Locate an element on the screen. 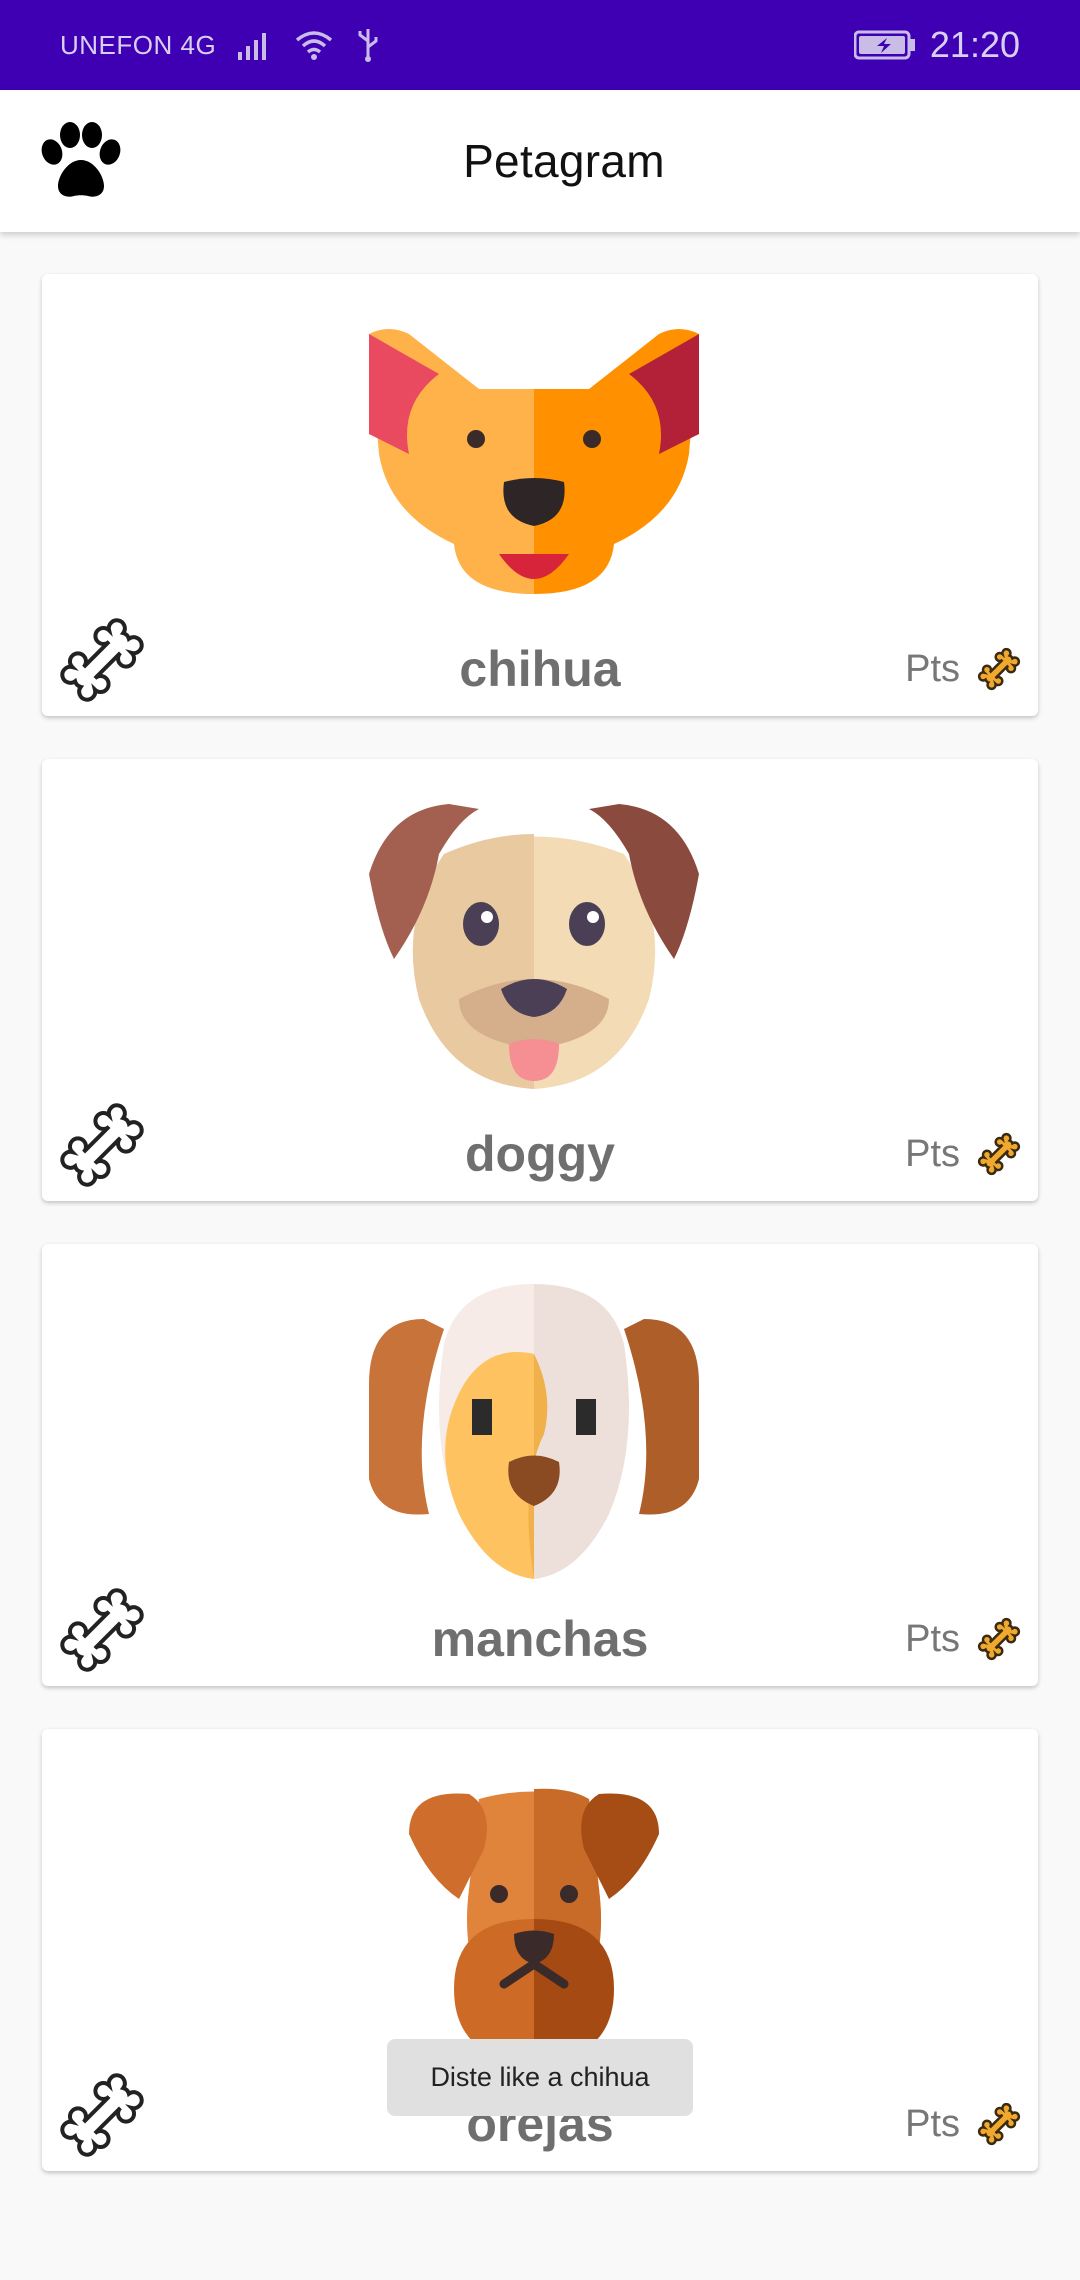 Image resolution: width=1080 pixels, height=2280 pixels. status-left: UNEFON 4G is located at coordinates (220, 45).